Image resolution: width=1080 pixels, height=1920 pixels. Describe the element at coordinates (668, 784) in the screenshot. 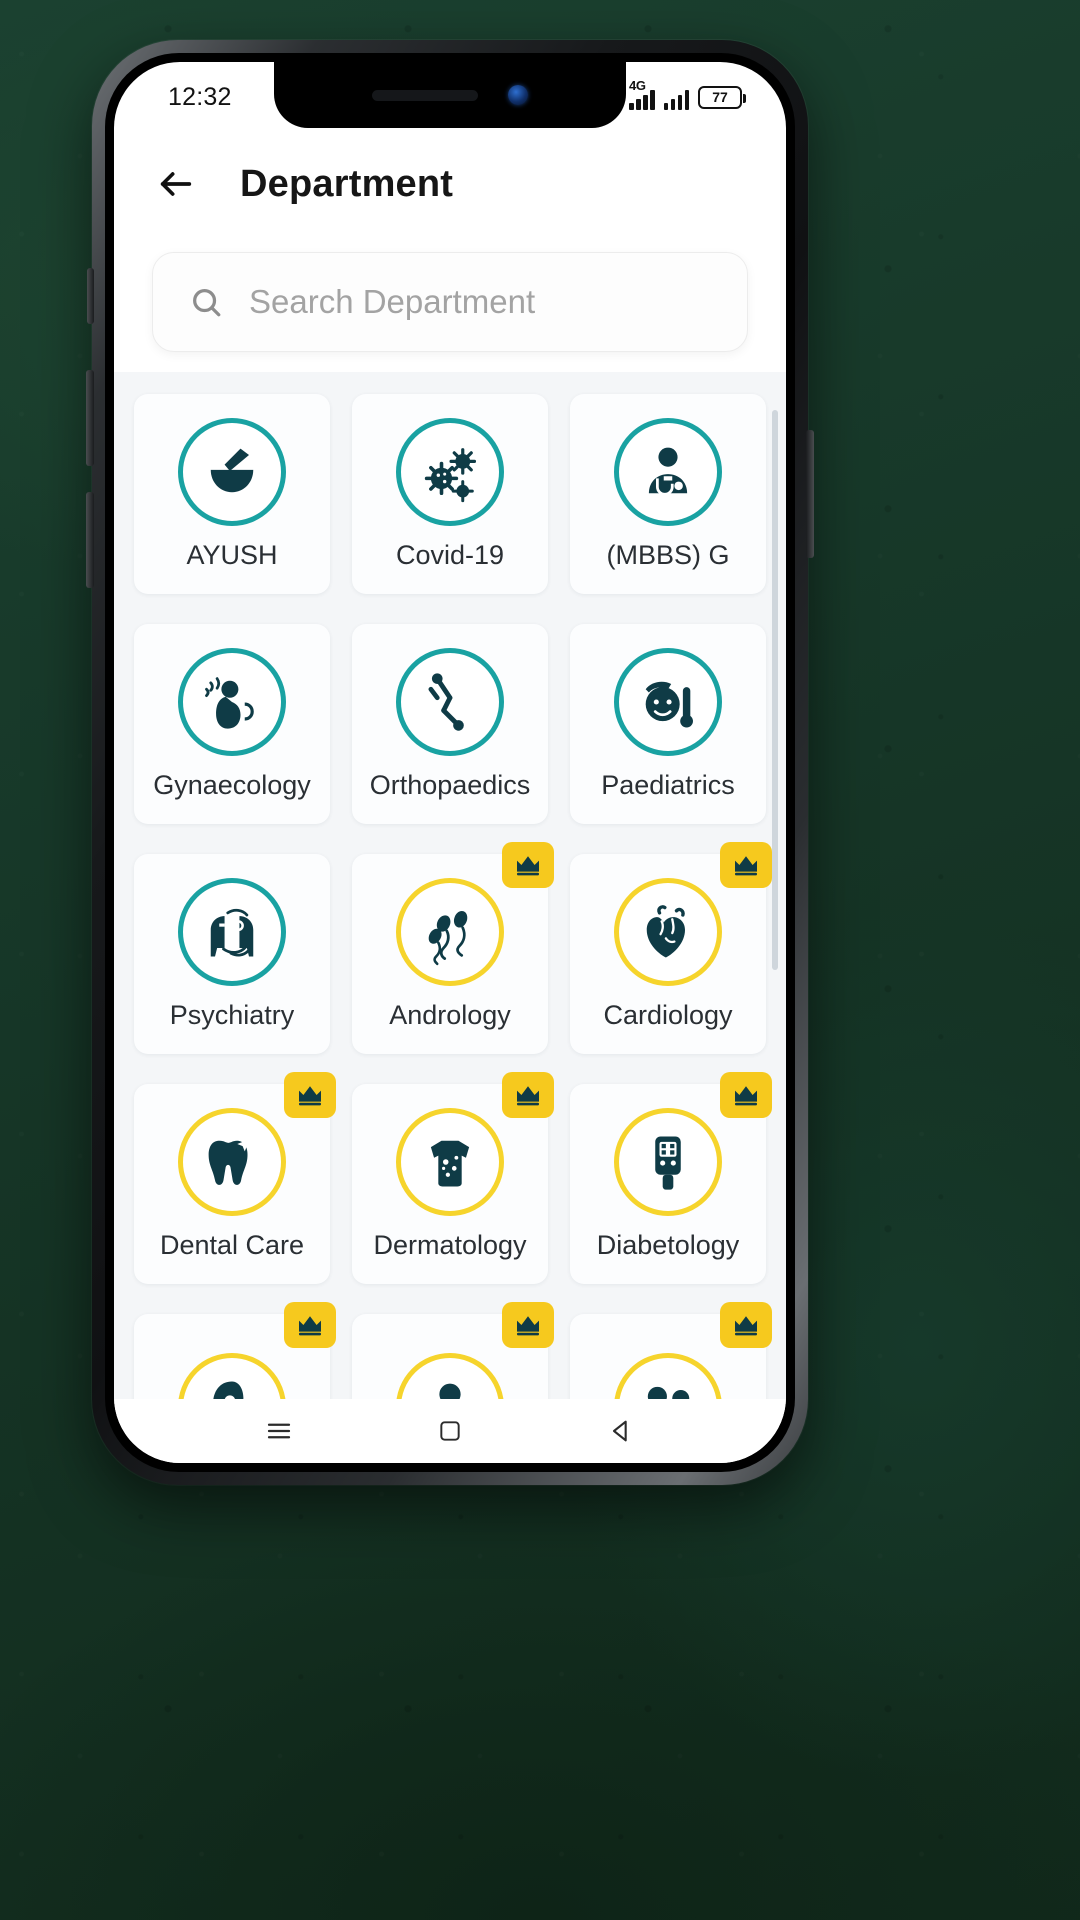

I see `department-label: Paediatrics` at that location.